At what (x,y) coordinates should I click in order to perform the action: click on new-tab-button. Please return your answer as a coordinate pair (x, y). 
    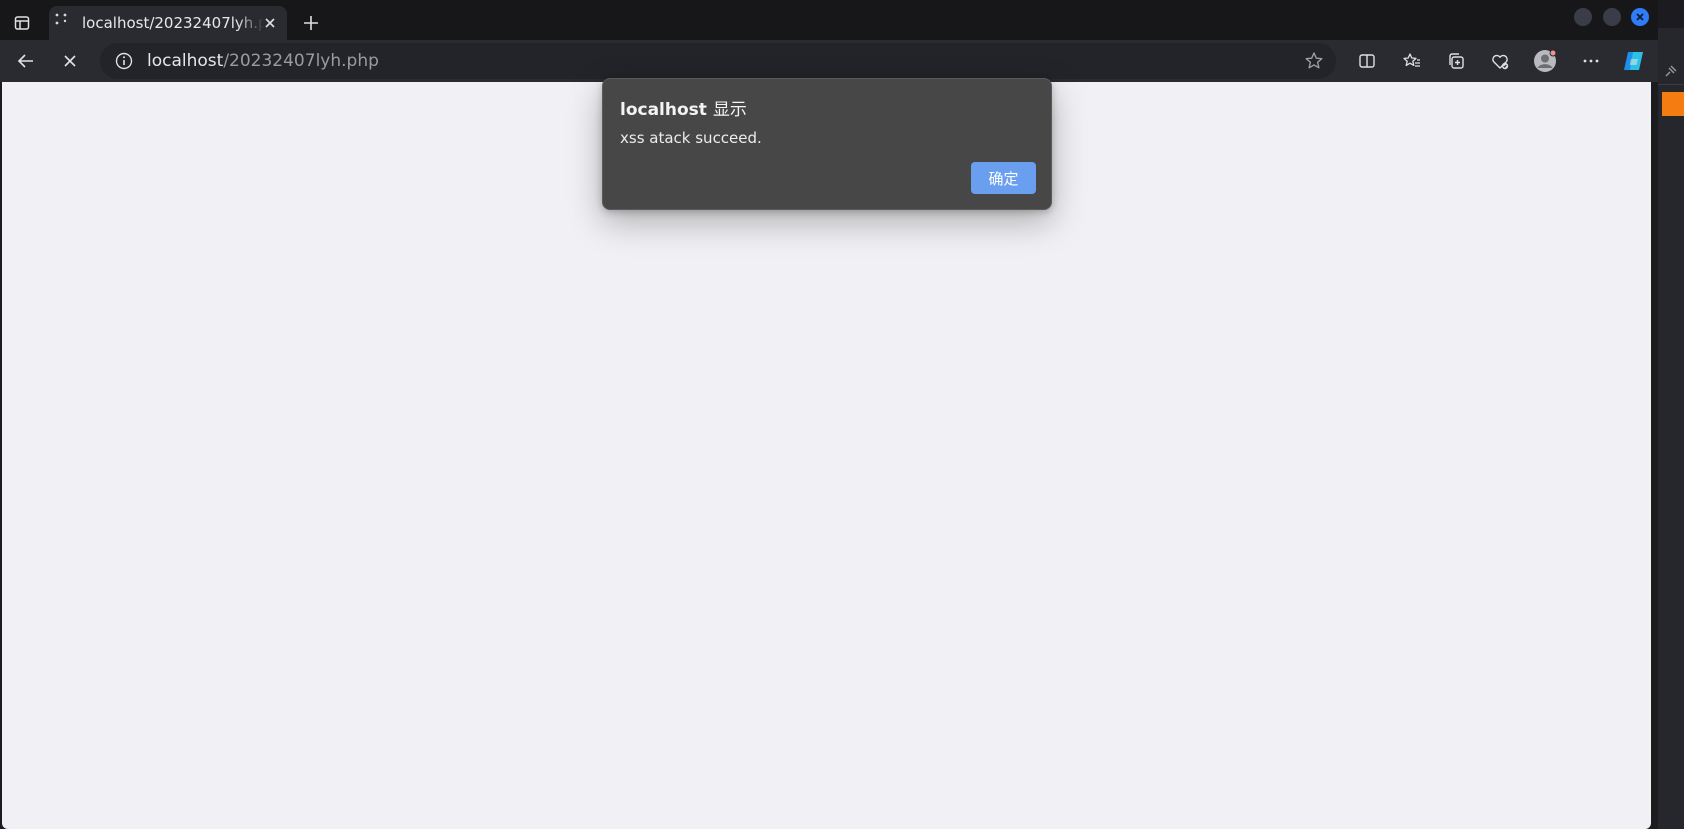
    Looking at the image, I should click on (311, 23).